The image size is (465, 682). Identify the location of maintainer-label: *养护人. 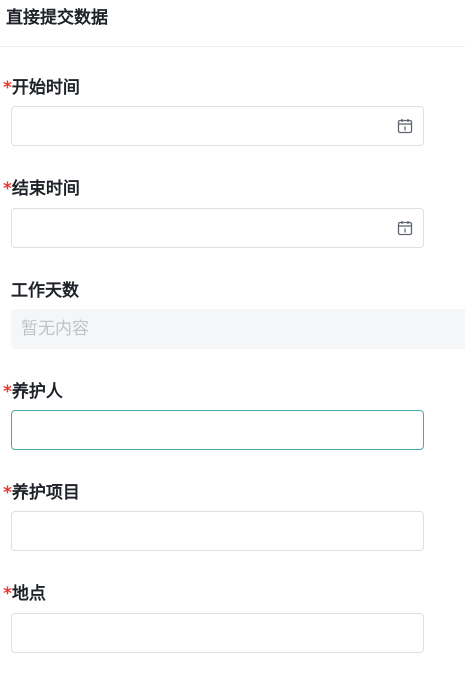
(33, 392).